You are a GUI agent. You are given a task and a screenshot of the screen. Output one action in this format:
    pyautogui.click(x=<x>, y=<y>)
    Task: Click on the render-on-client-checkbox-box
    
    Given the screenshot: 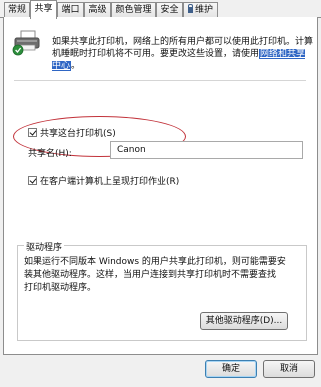 What is the action you would take?
    pyautogui.click(x=32, y=180)
    